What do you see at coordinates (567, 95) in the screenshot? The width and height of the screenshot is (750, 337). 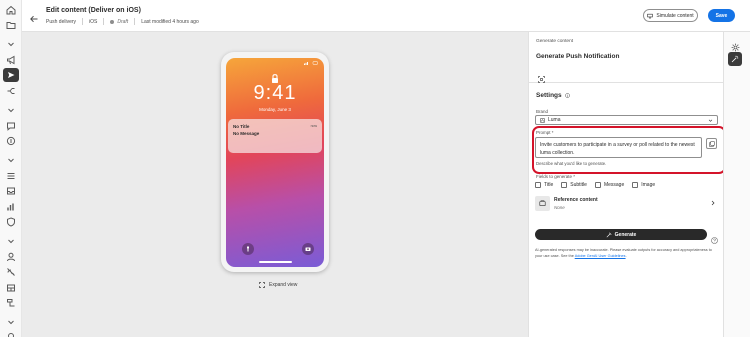 I see `info-icon` at bounding box center [567, 95].